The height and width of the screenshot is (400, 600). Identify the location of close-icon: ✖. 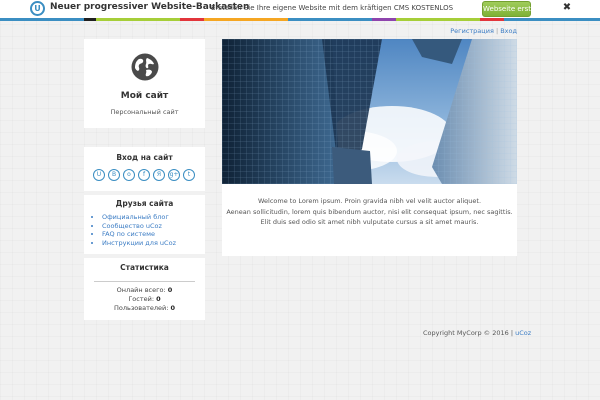
(567, 8).